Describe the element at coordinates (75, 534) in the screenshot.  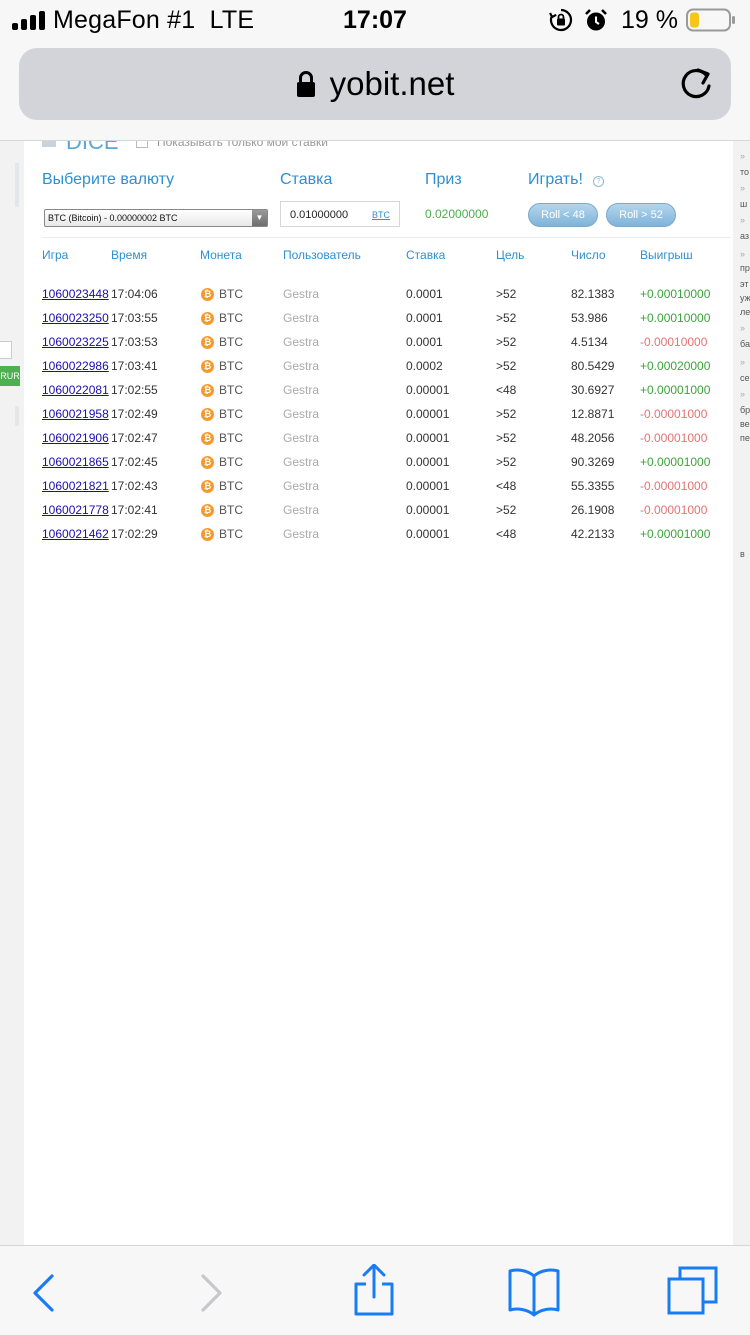
I see `game-id-link: 1060021462` at that location.